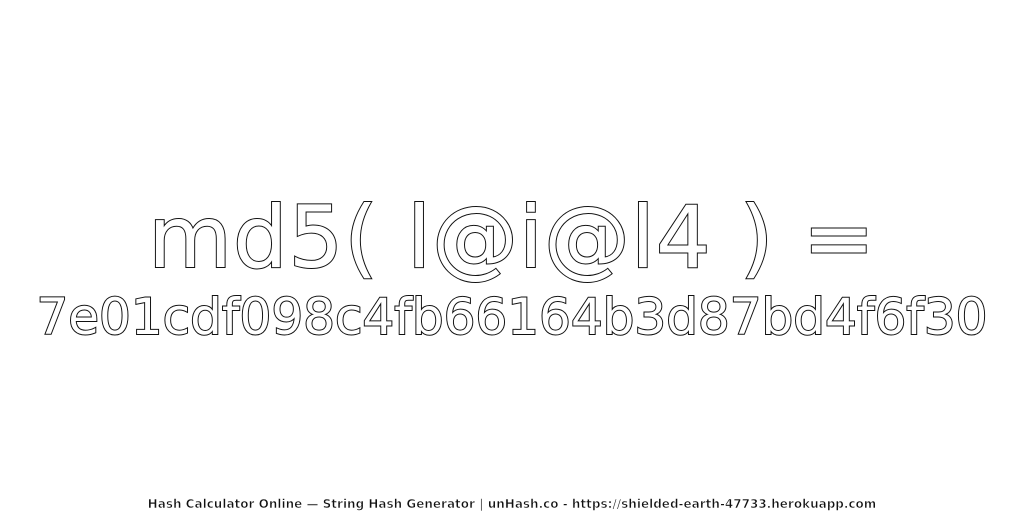 The image size is (1024, 512). I want to click on md5-expression: md5( l@i@l4 ) =, so click(511, 238).